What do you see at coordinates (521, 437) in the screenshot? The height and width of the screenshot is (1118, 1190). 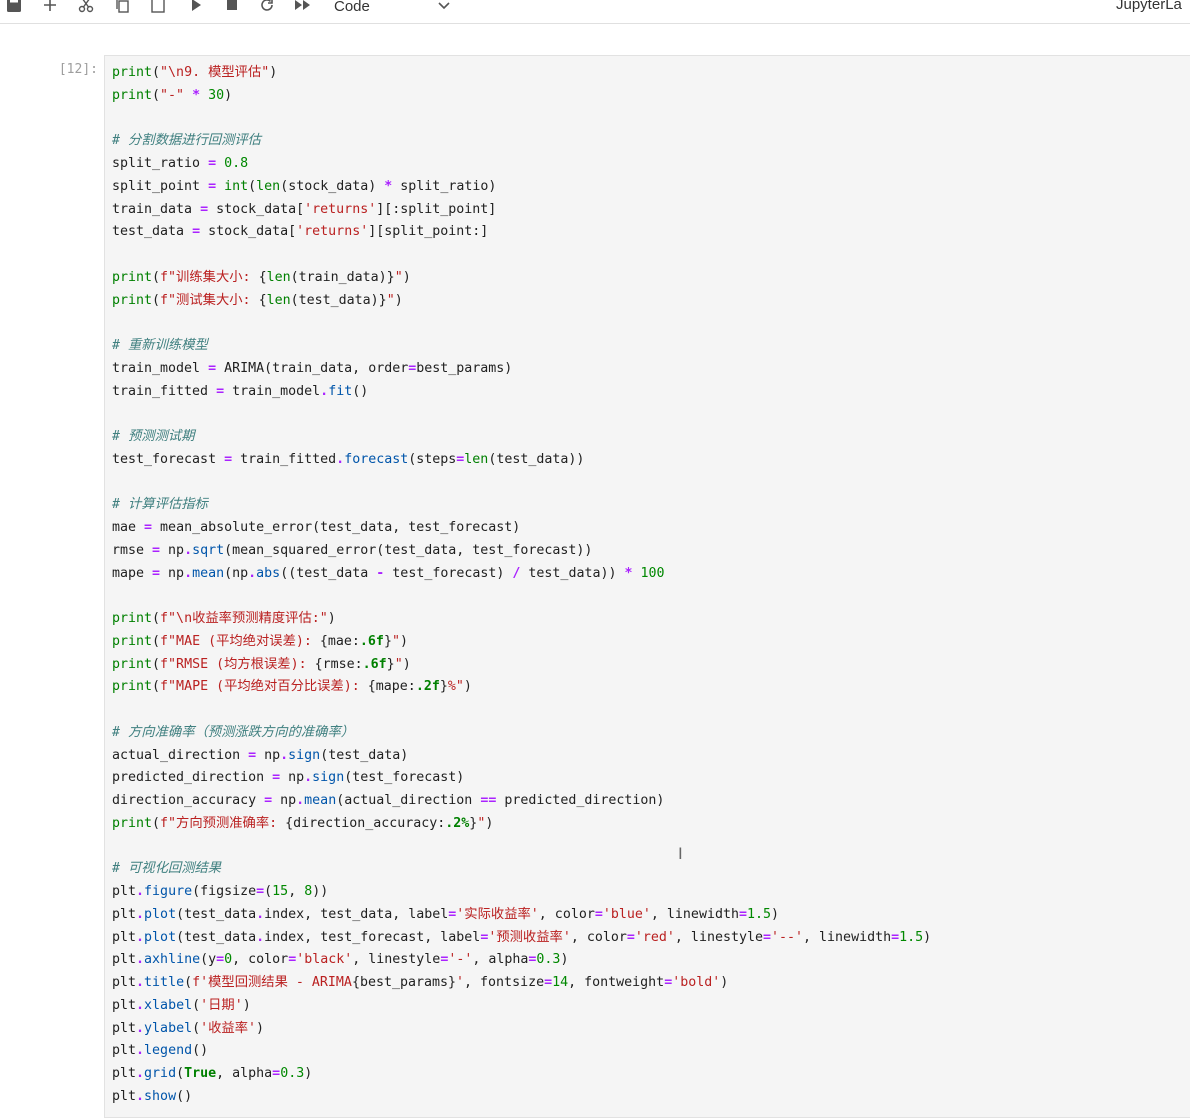 I see `code-line: # 预测测试期` at bounding box center [521, 437].